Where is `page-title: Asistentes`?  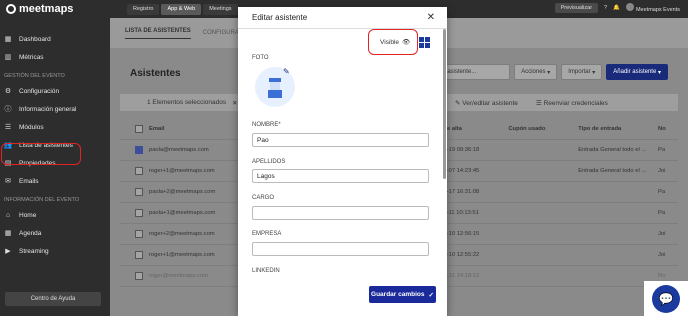
page-title: Asistentes is located at coordinates (155, 73).